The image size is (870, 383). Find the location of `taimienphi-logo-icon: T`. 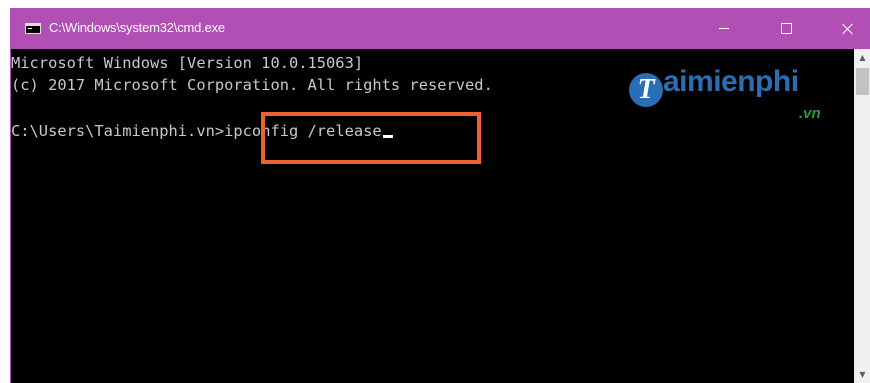

taimienphi-logo-icon: T is located at coordinates (646, 90).